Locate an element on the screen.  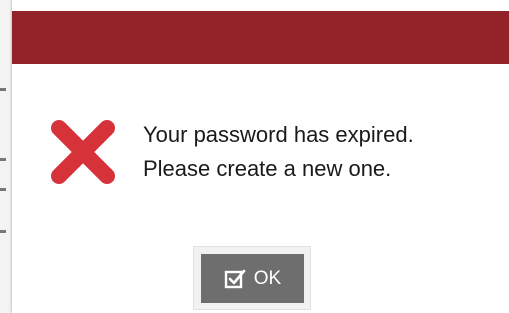
message-line-1: Your password has expired. is located at coordinates (278, 134).